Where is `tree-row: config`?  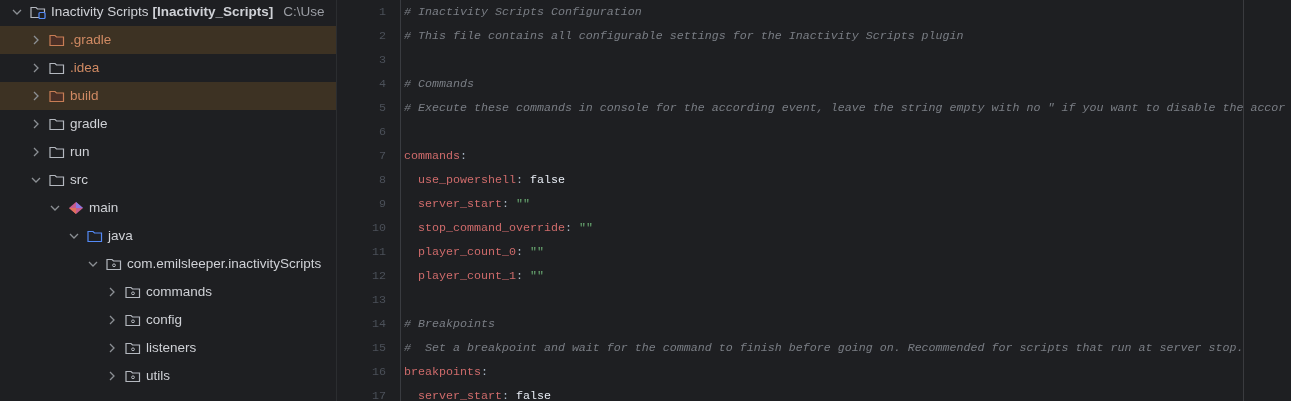 tree-row: config is located at coordinates (168, 320).